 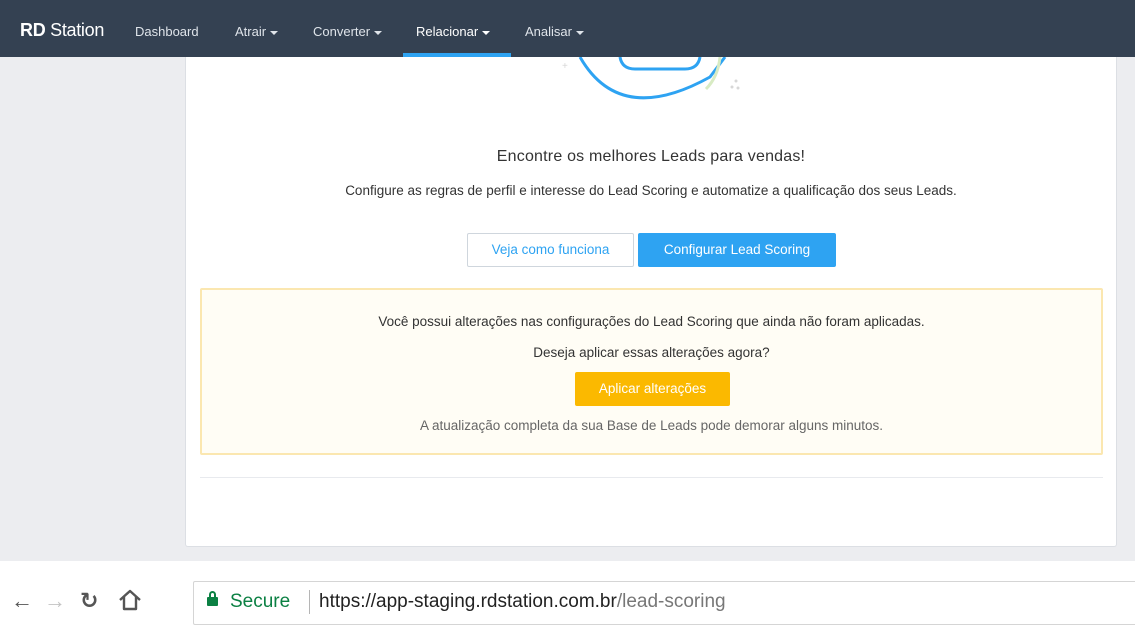 What do you see at coordinates (652, 389) in the screenshot?
I see `apply-changes-button: Aplicar alterações` at bounding box center [652, 389].